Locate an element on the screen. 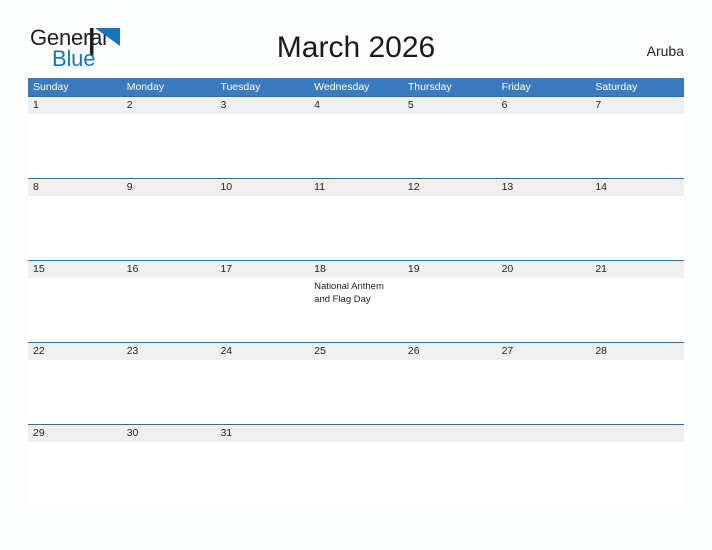 The width and height of the screenshot is (712, 550). day-number: 3 is located at coordinates (262, 105).